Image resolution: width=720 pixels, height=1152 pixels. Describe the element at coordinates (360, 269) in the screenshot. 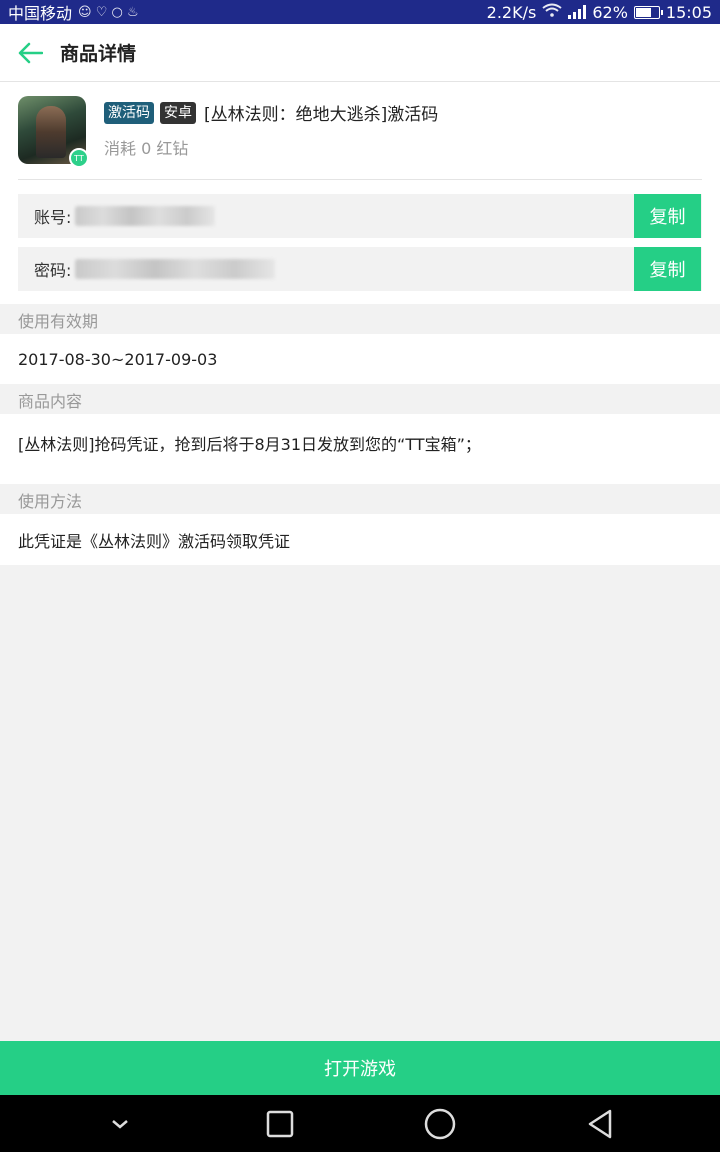

I see `password-row: 密码: 复制` at that location.